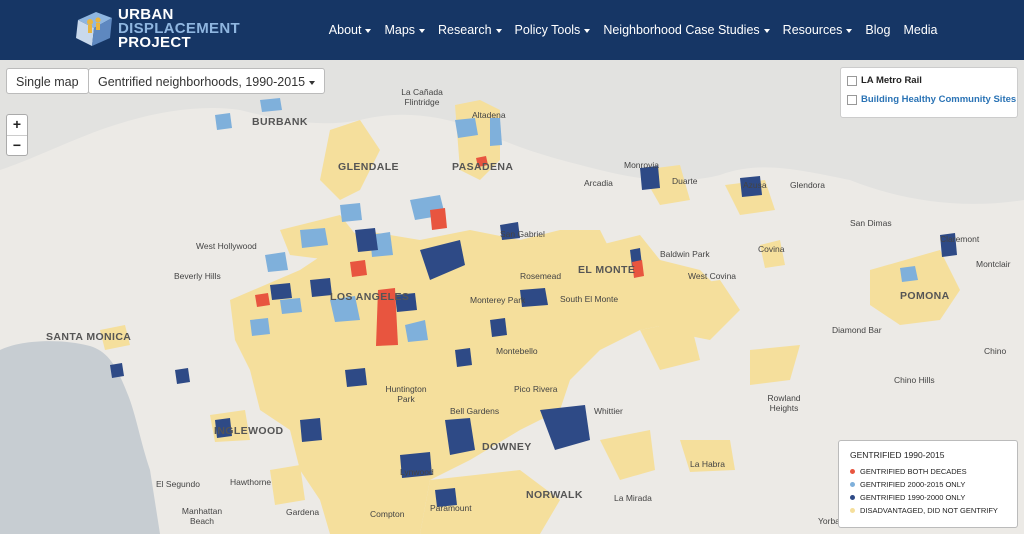 Image resolution: width=1024 pixels, height=534 pixels. I want to click on place-label: Monterey Park, so click(498, 300).